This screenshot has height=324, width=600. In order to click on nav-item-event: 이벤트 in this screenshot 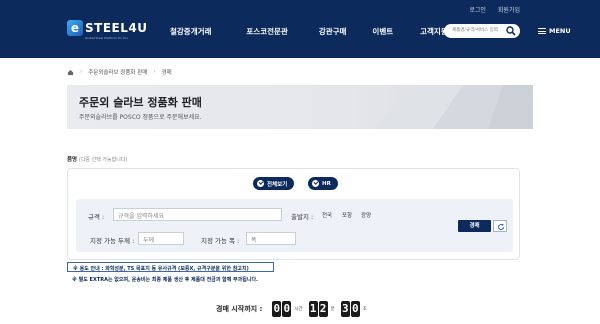, I will do `click(382, 31)`.